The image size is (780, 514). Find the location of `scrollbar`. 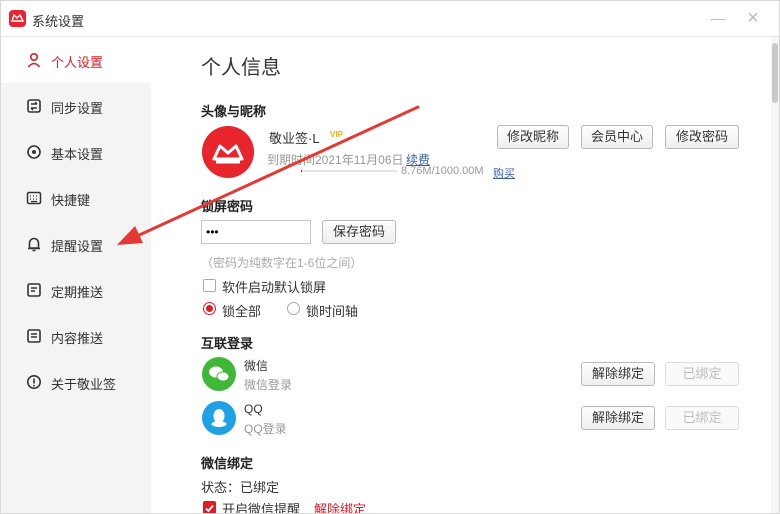

scrollbar is located at coordinates (775, 275).